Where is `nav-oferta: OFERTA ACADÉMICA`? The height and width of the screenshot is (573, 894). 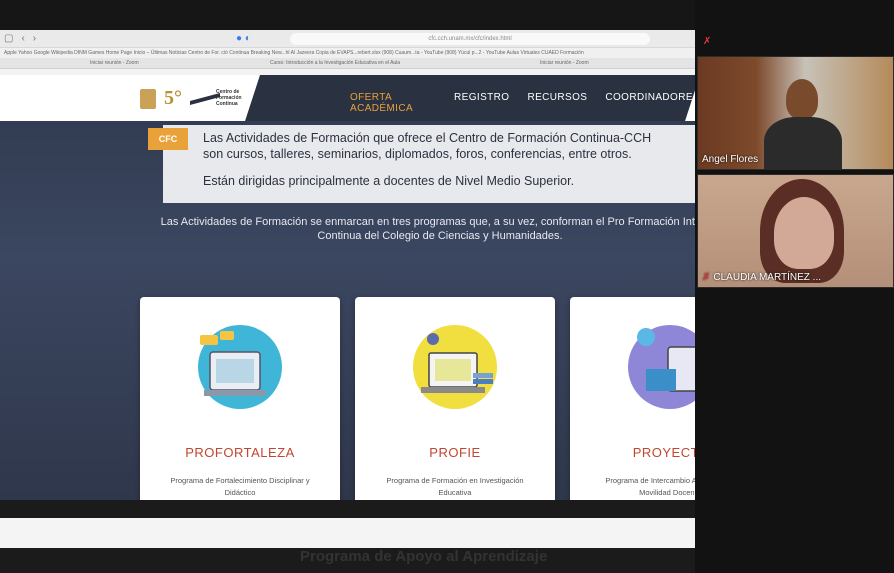
nav-oferta: OFERTA ACADÉMICA is located at coordinates (393, 103).